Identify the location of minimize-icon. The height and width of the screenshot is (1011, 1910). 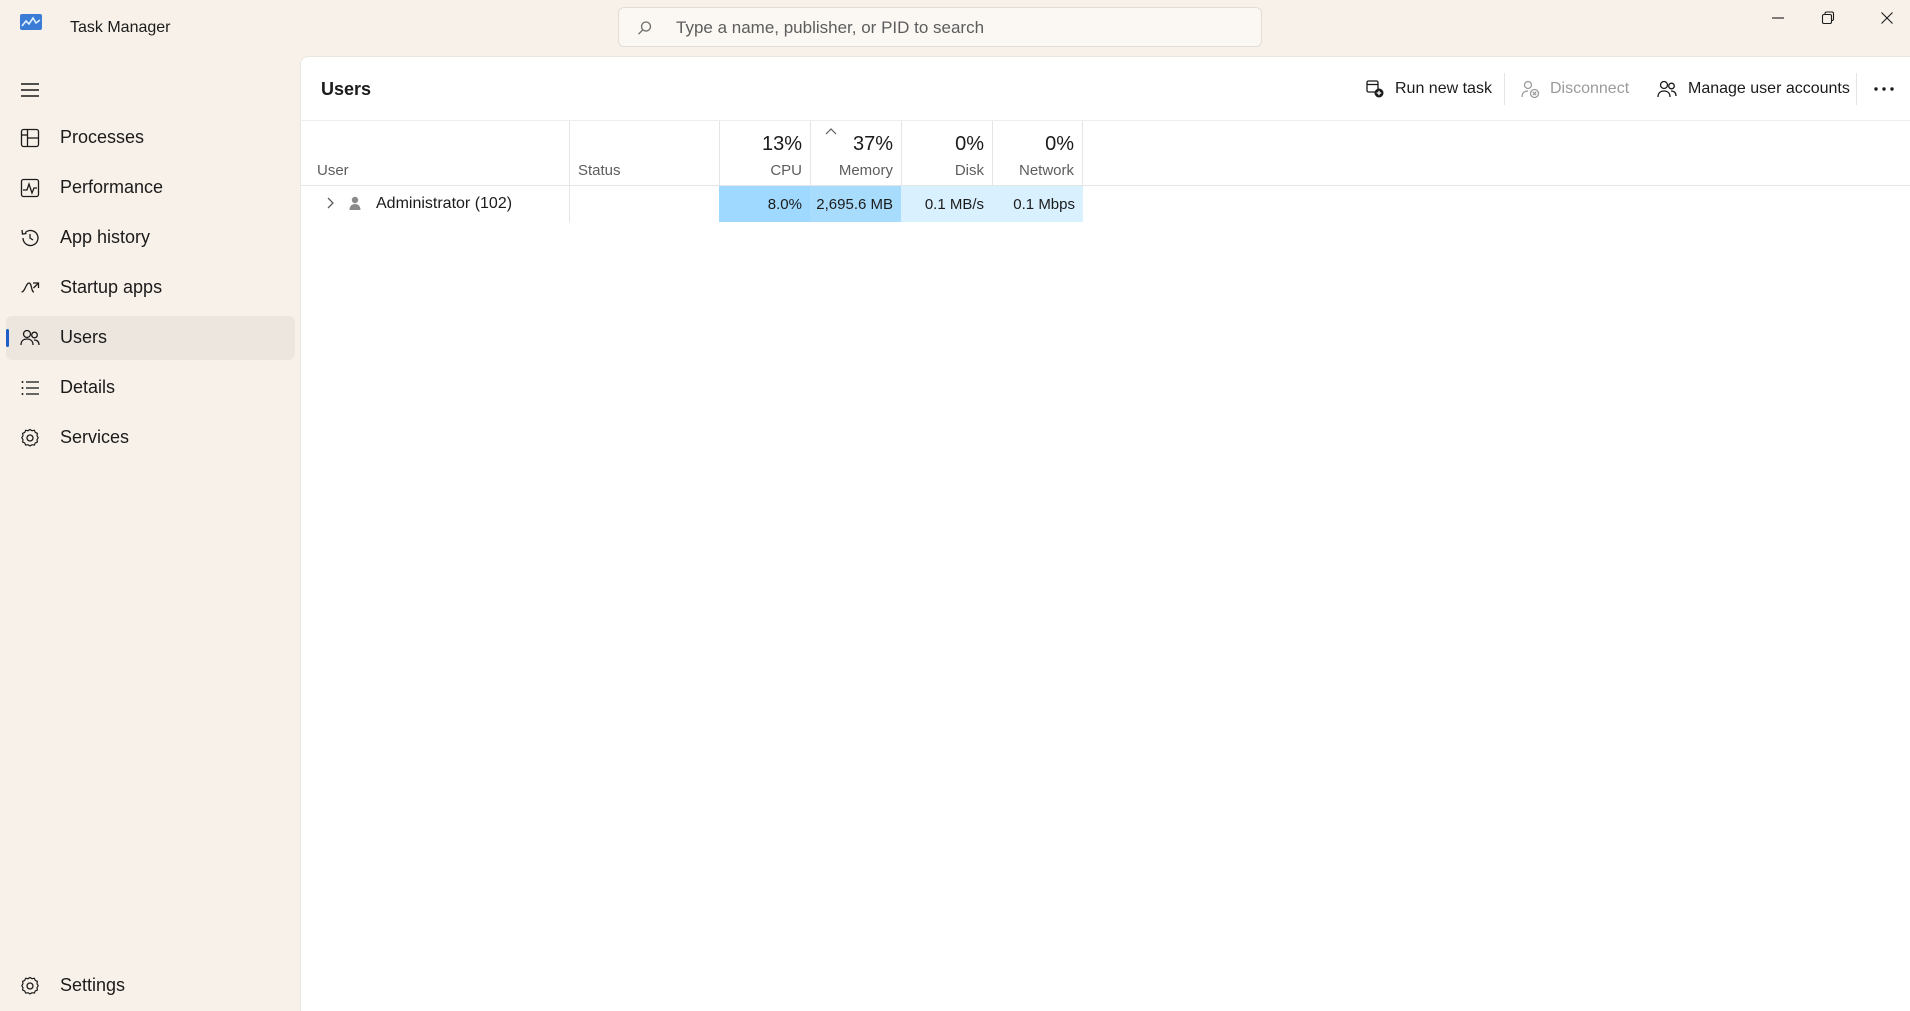
(1778, 18).